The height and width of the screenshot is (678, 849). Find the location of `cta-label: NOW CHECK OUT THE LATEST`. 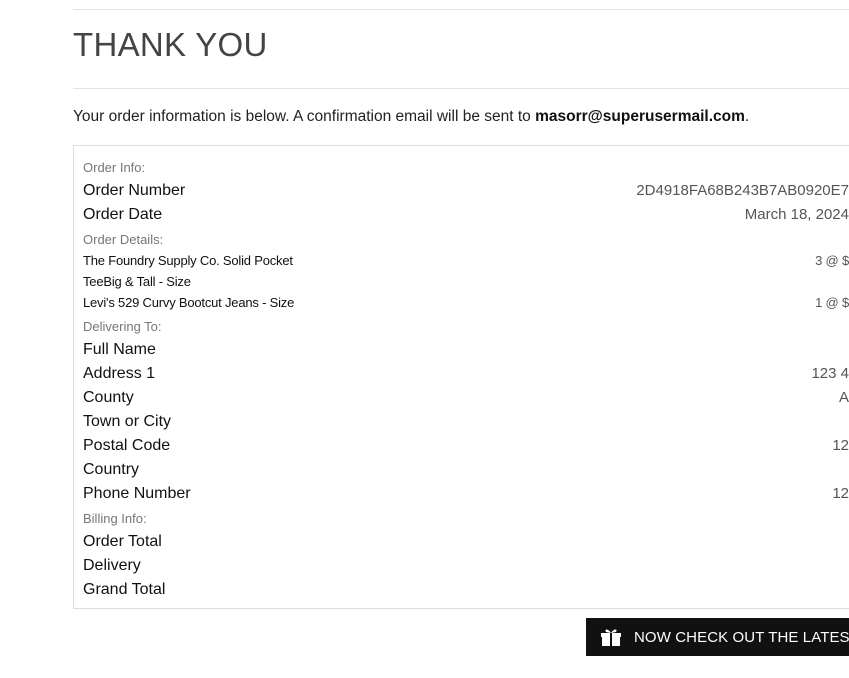

cta-label: NOW CHECK OUT THE LATEST is located at coordinates (741, 637).